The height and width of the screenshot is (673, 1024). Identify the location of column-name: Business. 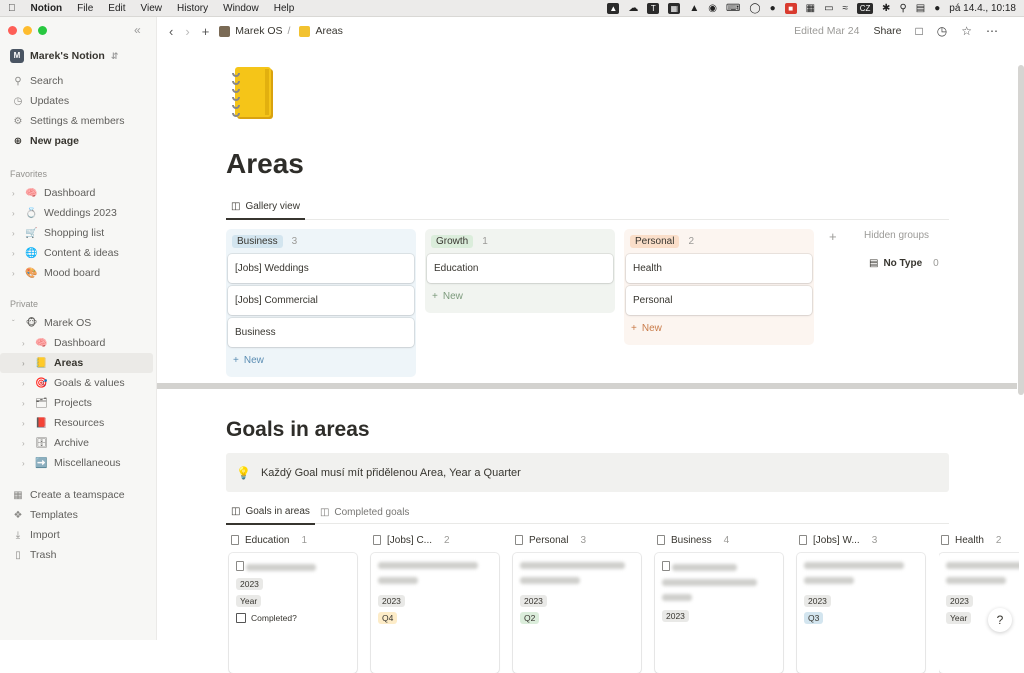
(691, 540).